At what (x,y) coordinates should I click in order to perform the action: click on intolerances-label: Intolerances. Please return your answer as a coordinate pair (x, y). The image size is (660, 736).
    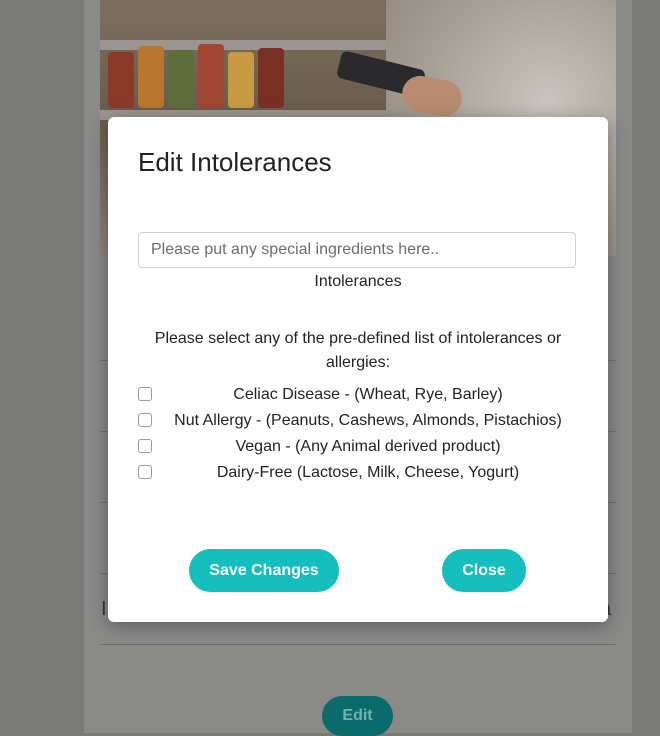
    Looking at the image, I should click on (358, 281).